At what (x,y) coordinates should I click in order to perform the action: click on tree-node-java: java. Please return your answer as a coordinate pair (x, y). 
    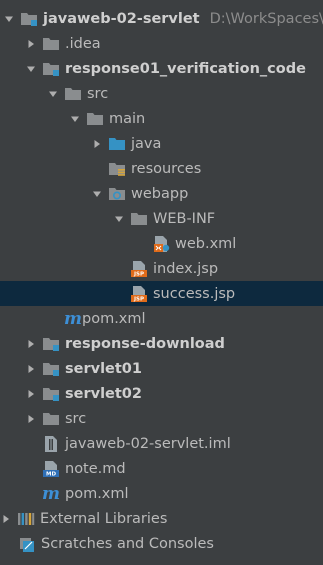
    Looking at the image, I should click on (161, 143).